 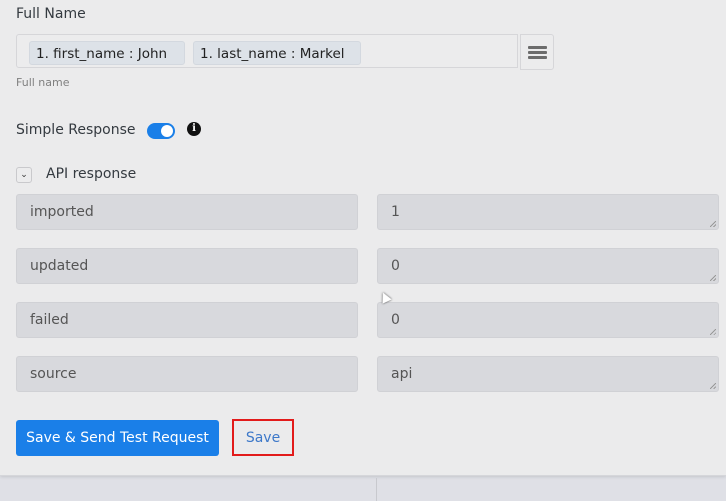 What do you see at coordinates (107, 53) in the screenshot?
I see `tag-first-name: 1. first_name : John` at bounding box center [107, 53].